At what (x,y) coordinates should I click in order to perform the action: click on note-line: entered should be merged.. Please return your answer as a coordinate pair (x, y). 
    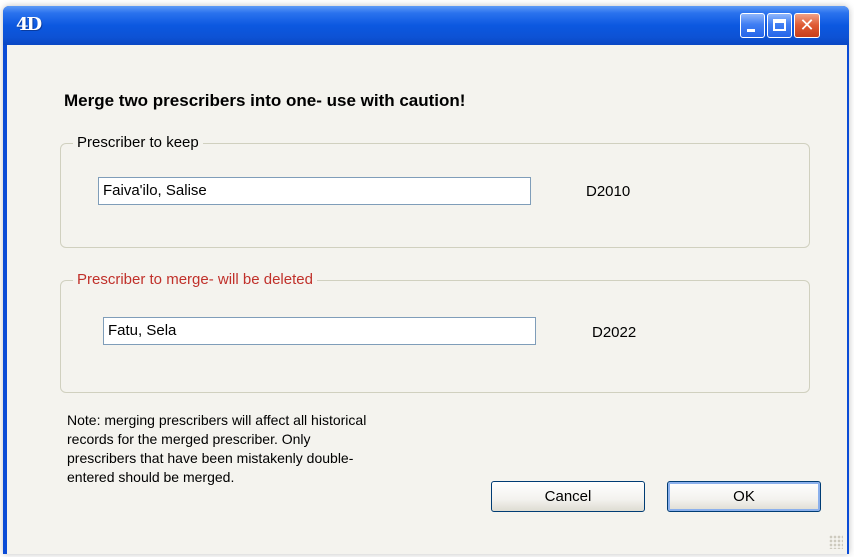
    Looking at the image, I should click on (151, 477).